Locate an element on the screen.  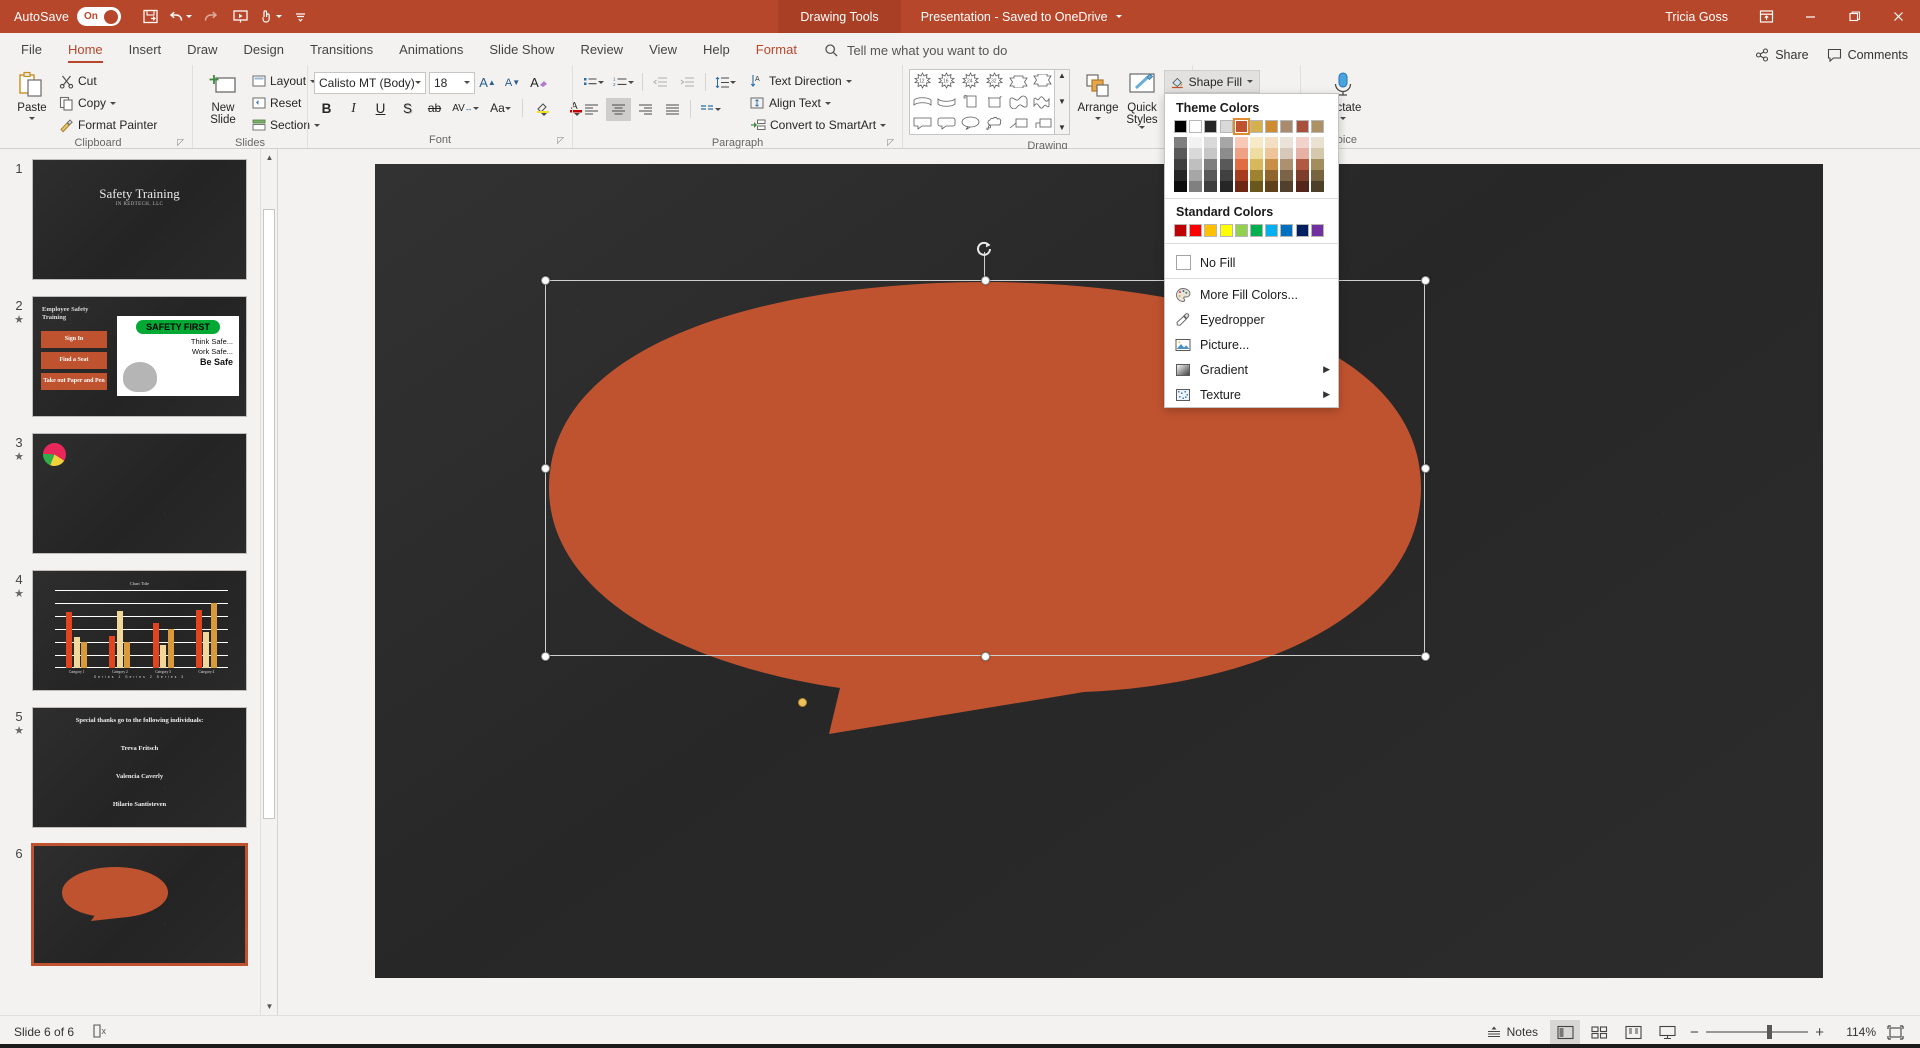
thumbnail-scrollbar: ▲ ▼ is located at coordinates (268, 582).